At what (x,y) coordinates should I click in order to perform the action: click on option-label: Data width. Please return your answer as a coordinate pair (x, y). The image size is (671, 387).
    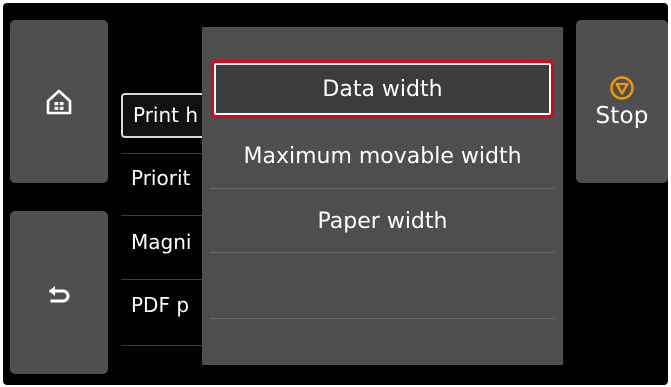
    Looking at the image, I should click on (382, 89).